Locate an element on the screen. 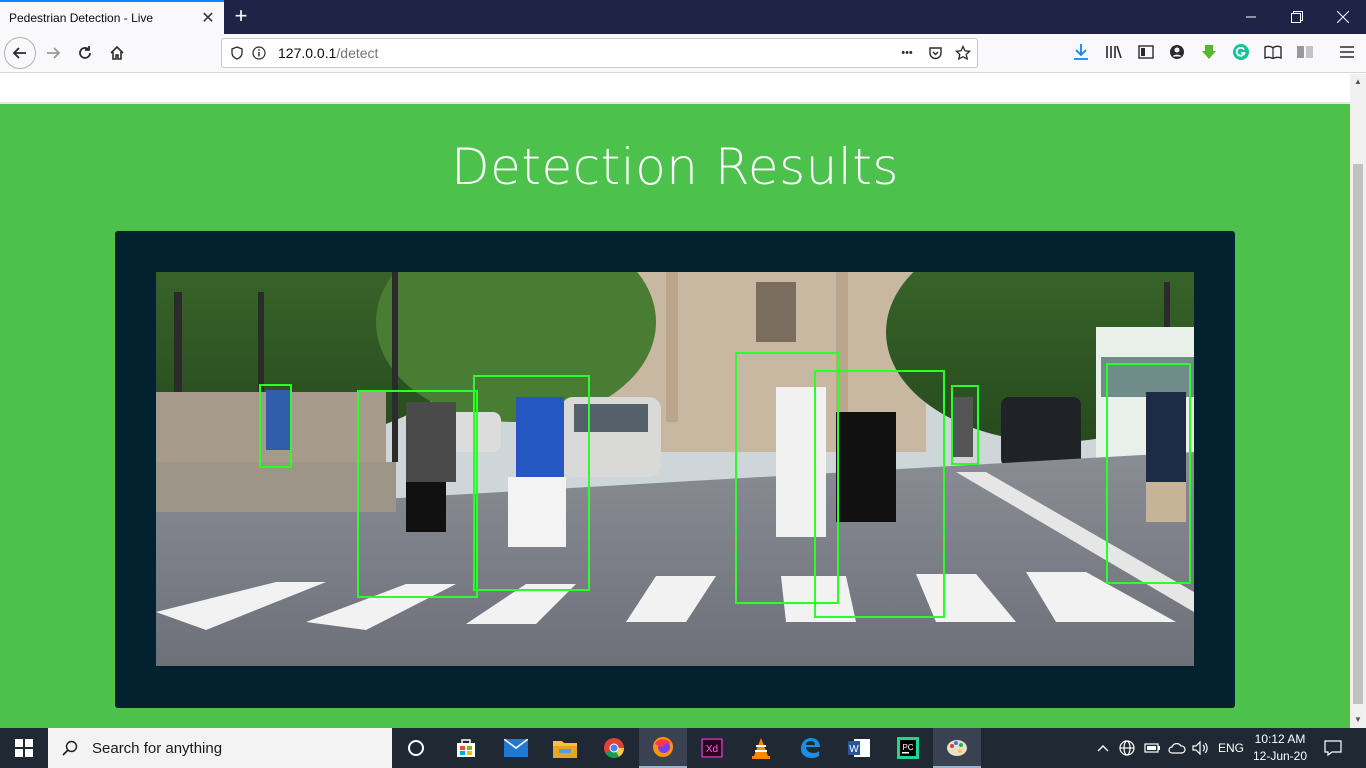  search-placeholder: Search for anything is located at coordinates (157, 748).